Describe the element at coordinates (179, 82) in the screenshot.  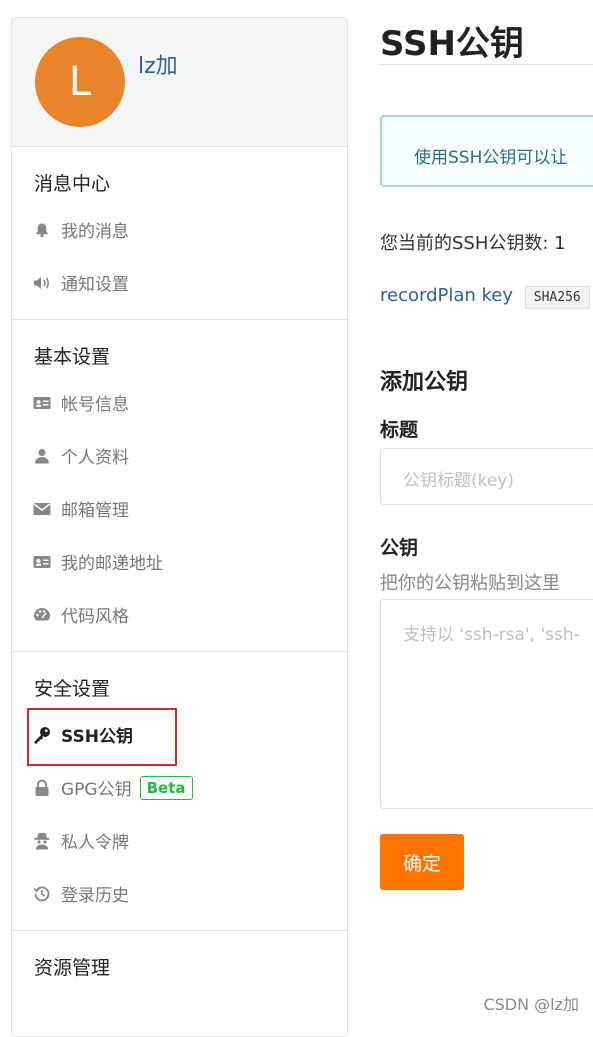
I see `profile-header: L lz加` at that location.